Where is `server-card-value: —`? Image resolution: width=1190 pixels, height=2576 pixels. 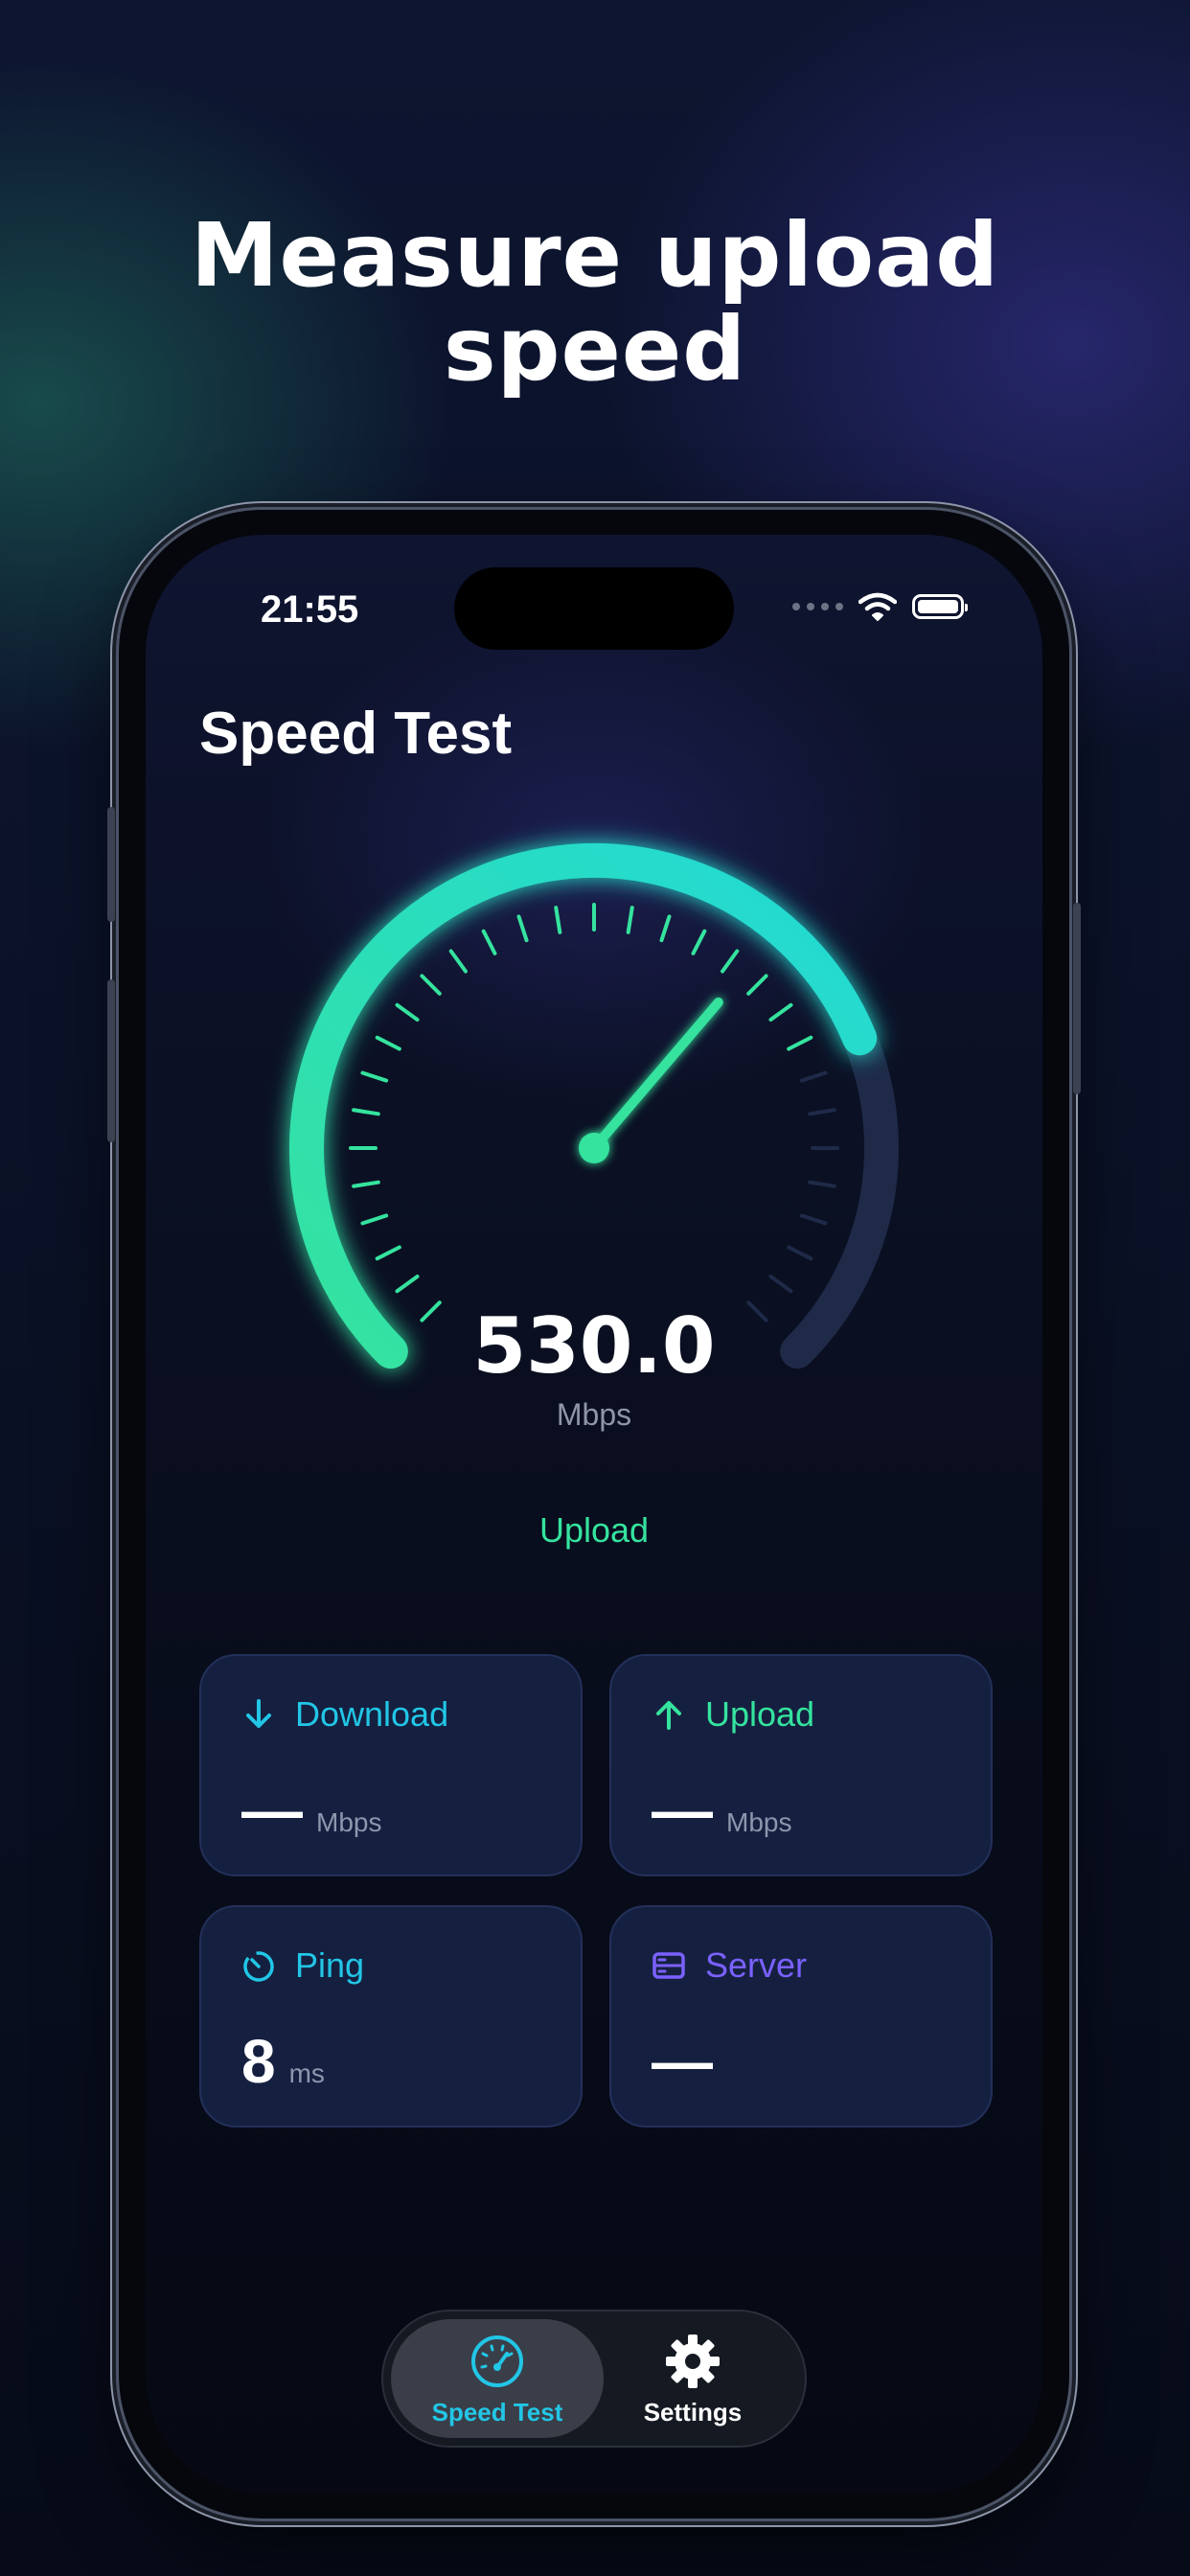
server-card-value: — is located at coordinates (683, 2061).